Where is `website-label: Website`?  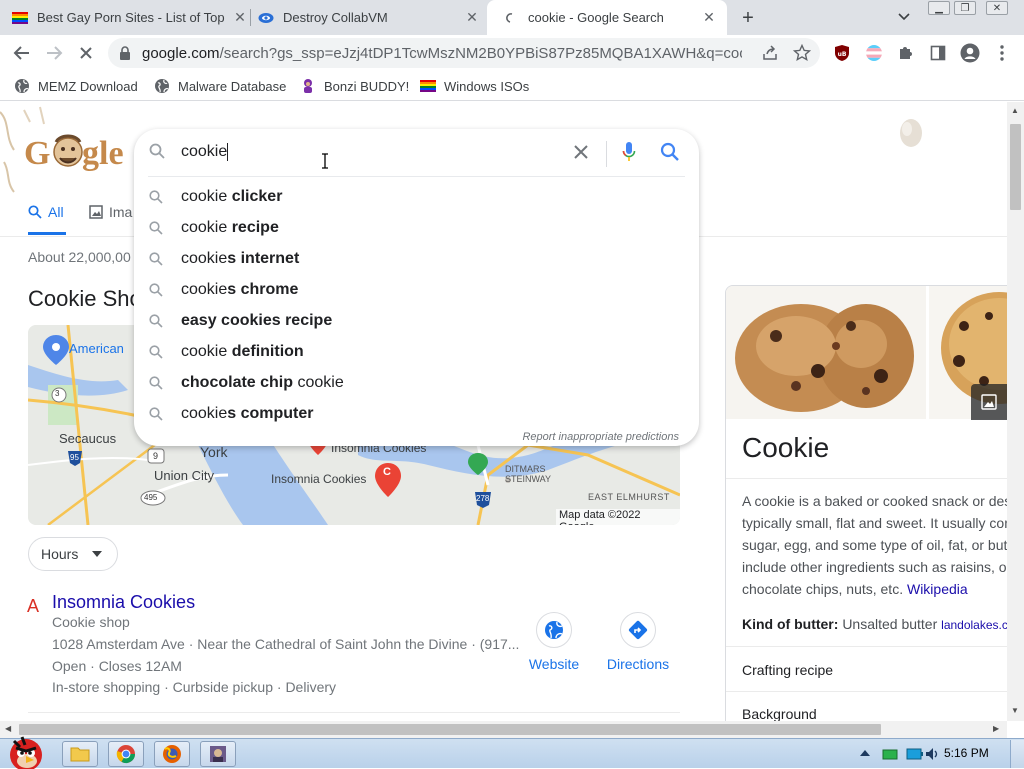 website-label: Website is located at coordinates (554, 664).